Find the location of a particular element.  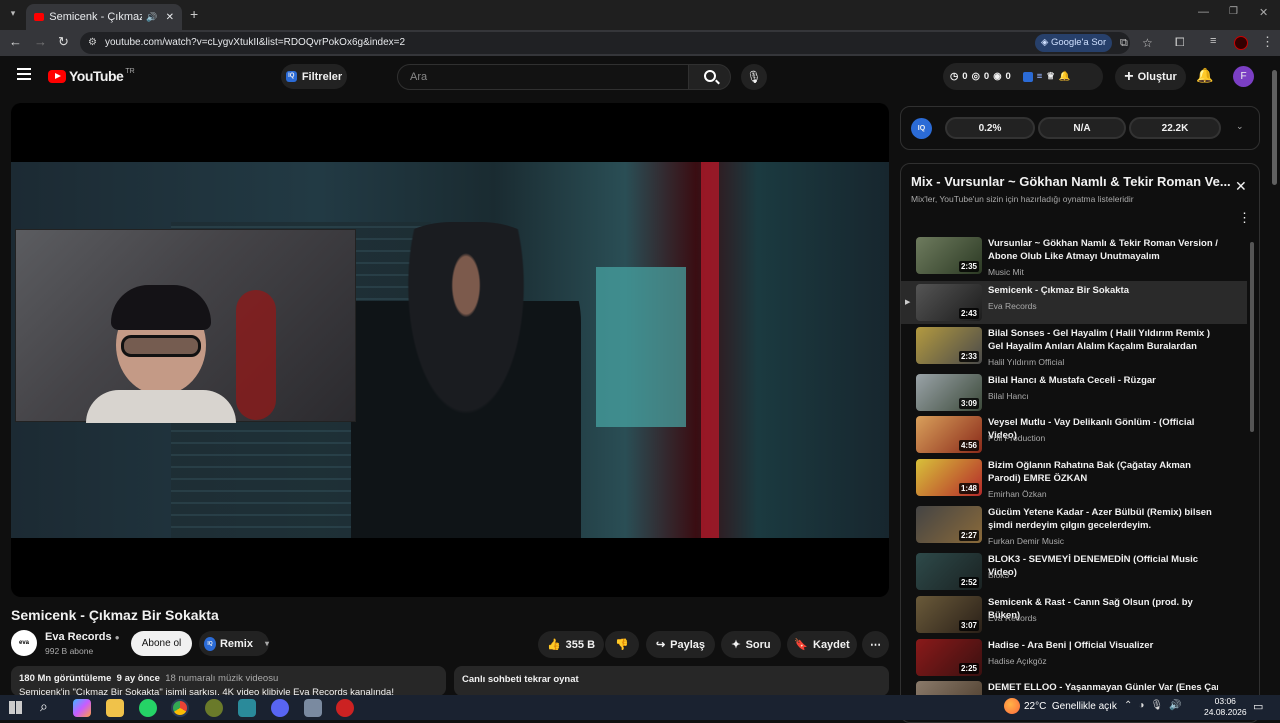

playlist-close-icon: ✕ is located at coordinates (1241, 186).